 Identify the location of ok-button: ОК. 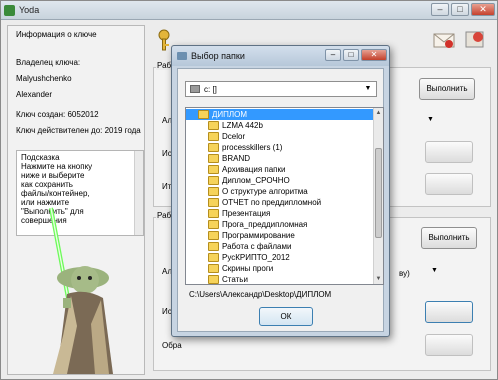
(286, 316).